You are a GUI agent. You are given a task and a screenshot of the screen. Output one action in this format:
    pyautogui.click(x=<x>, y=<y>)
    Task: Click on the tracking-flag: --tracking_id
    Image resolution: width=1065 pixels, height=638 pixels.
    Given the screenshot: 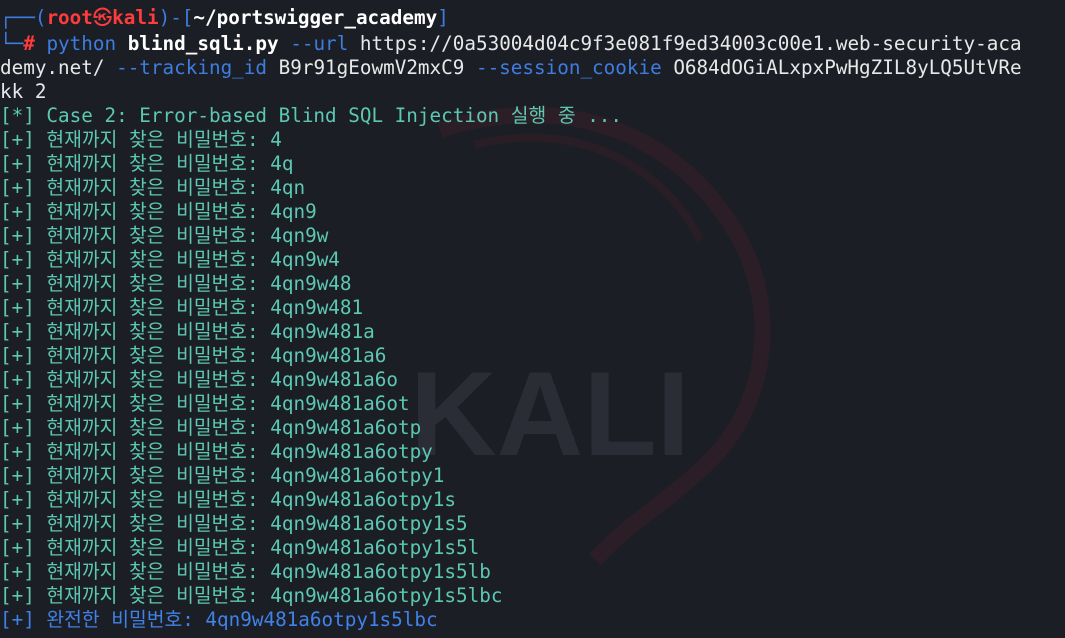 What is the action you would take?
    pyautogui.click(x=192, y=67)
    